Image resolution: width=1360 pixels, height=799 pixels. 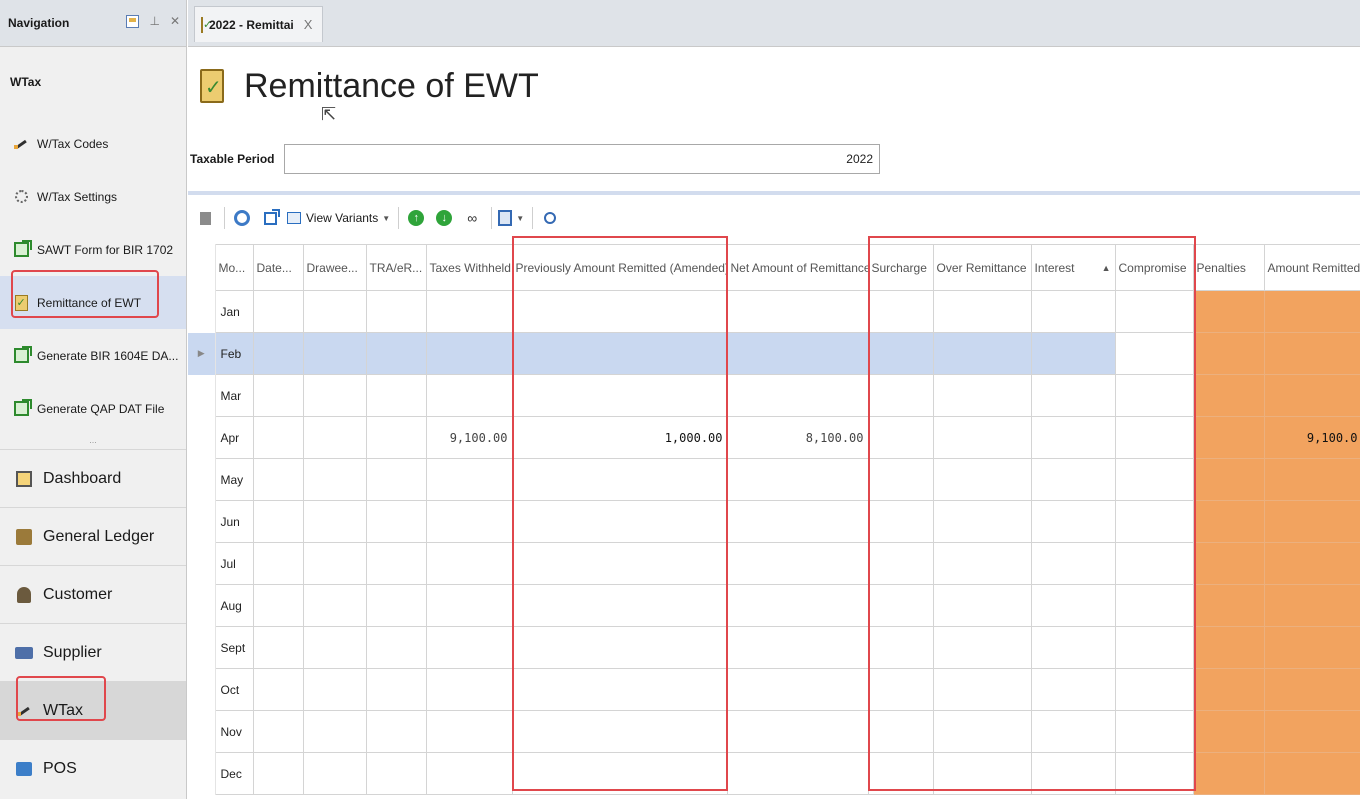 I want to click on sidebar-item-wtax-codes: W/Tax Codes, so click(x=93, y=143).